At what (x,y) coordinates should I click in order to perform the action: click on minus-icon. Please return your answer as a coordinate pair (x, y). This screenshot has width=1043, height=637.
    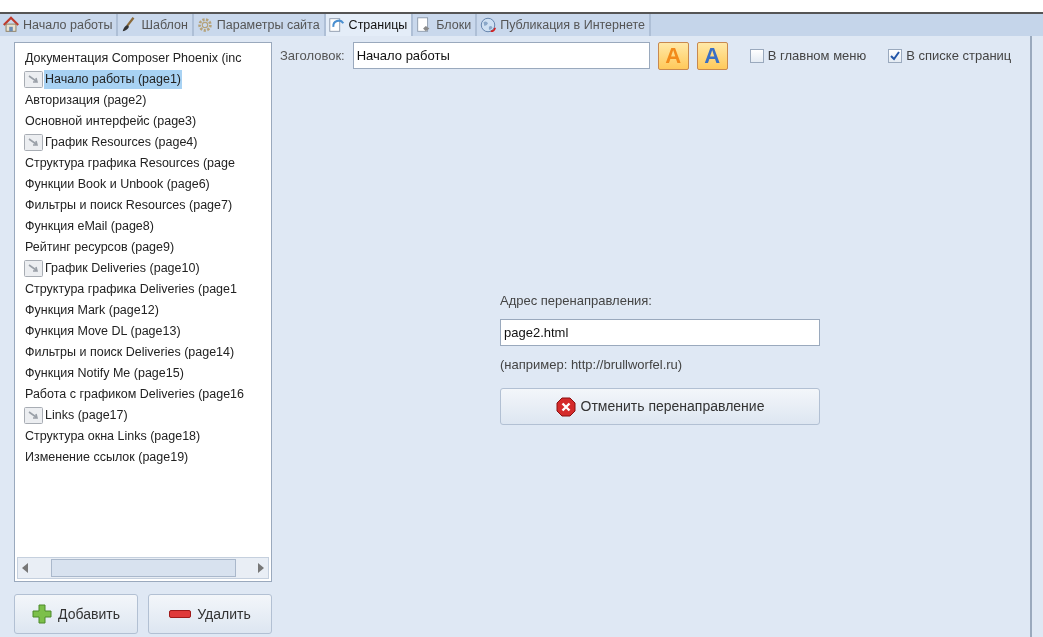
    Looking at the image, I should click on (180, 614).